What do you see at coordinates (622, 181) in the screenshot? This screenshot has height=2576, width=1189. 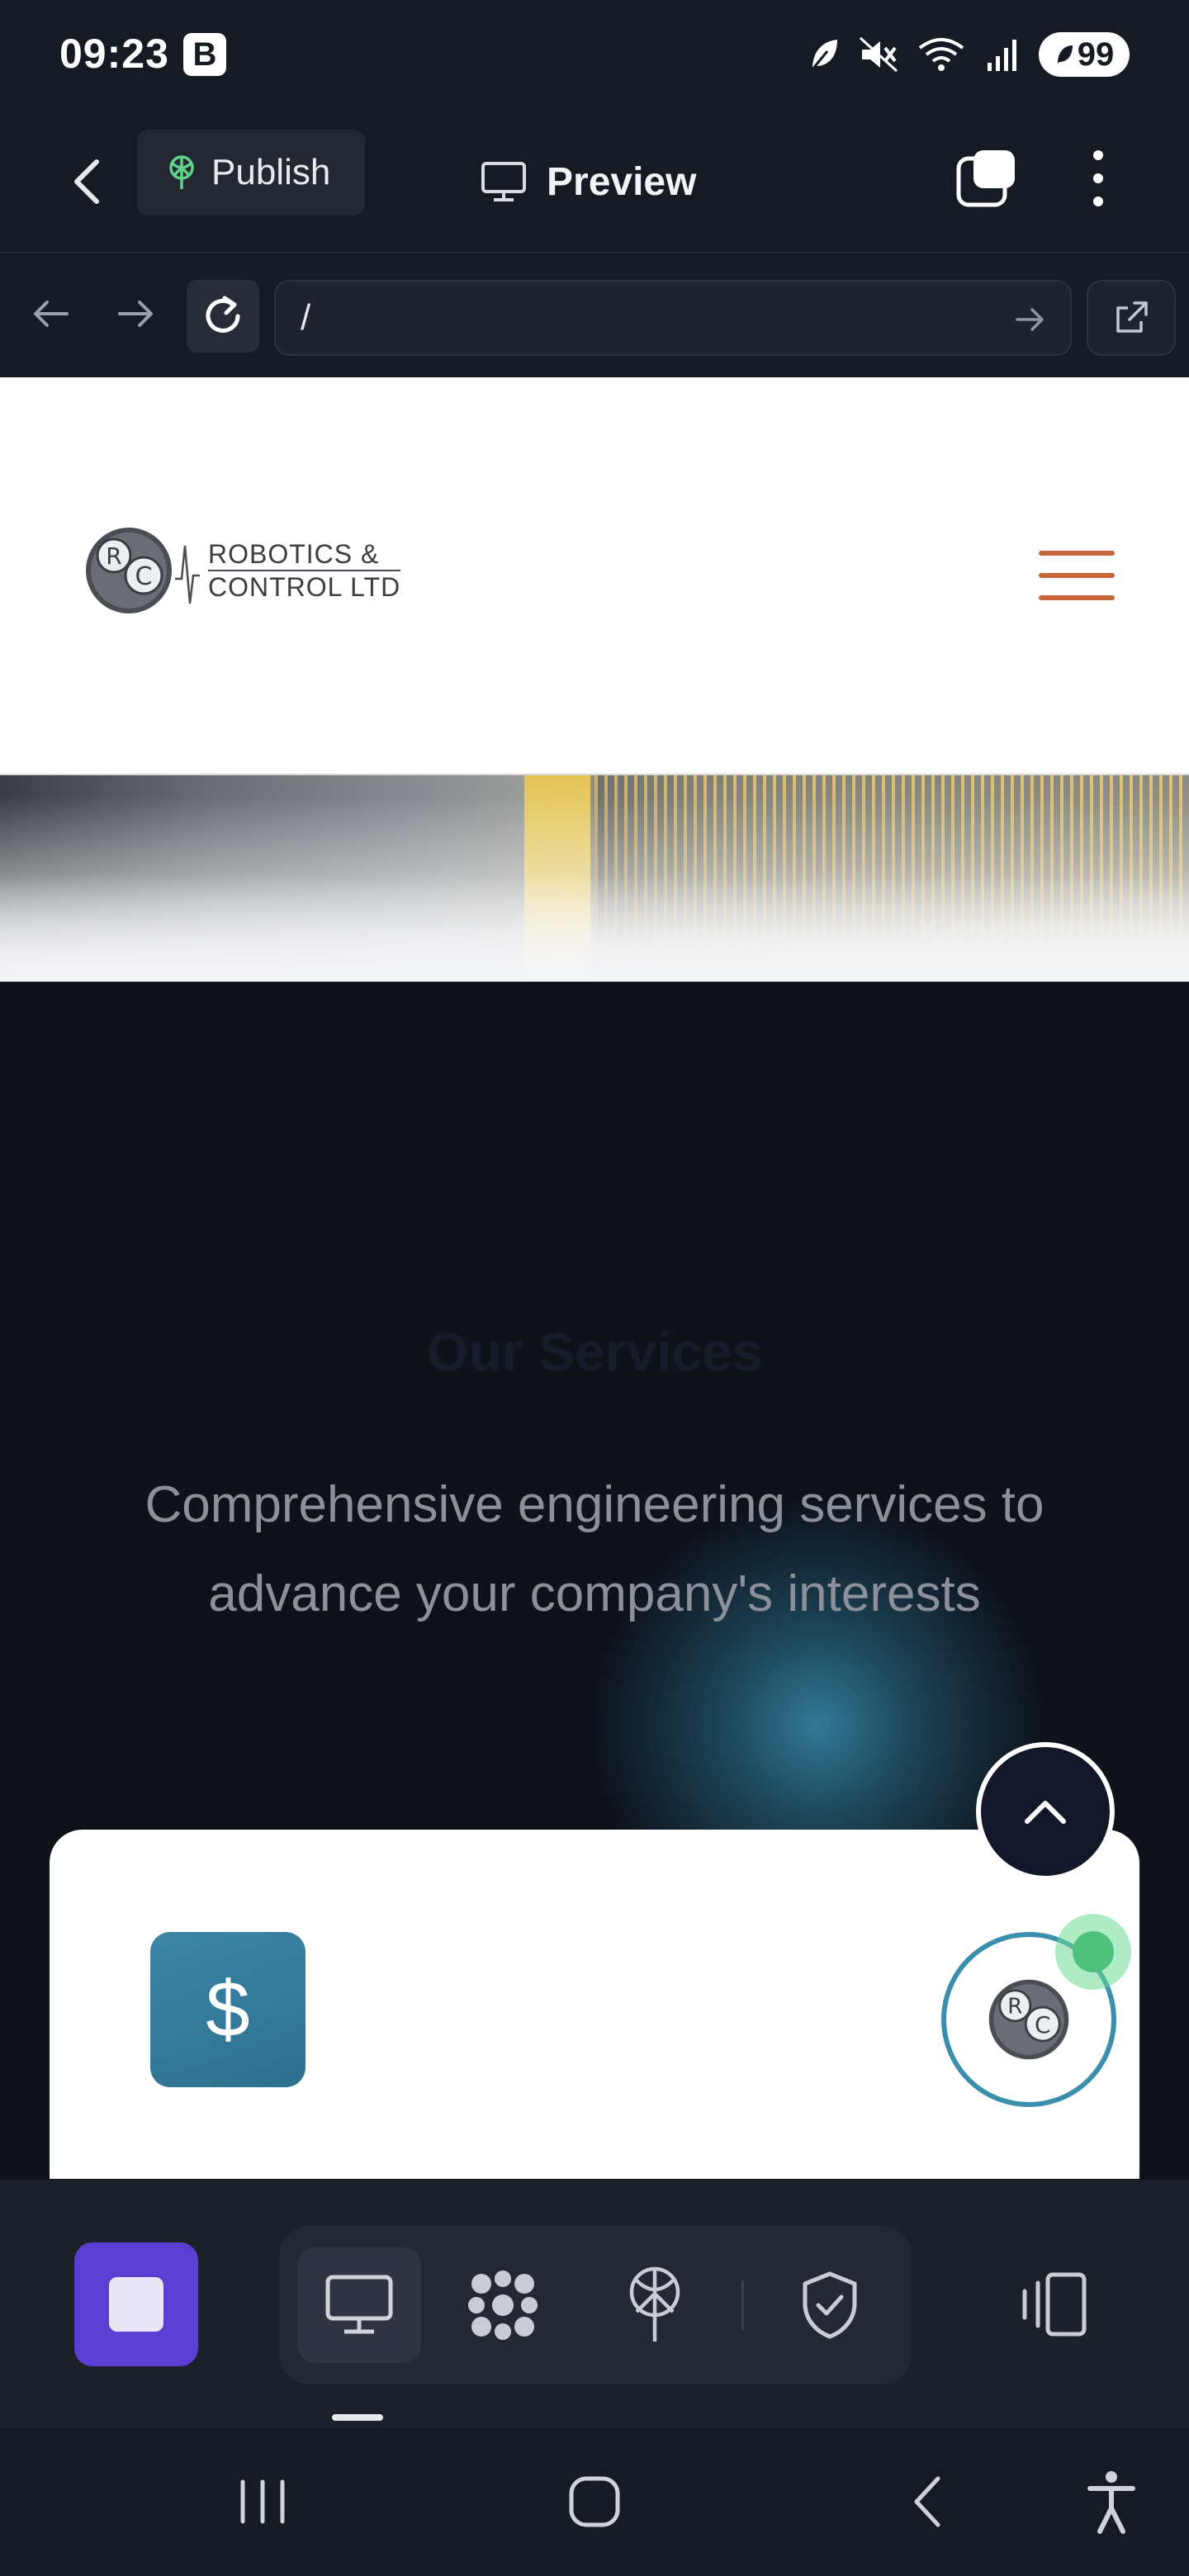 I see `preview-label: Preview` at bounding box center [622, 181].